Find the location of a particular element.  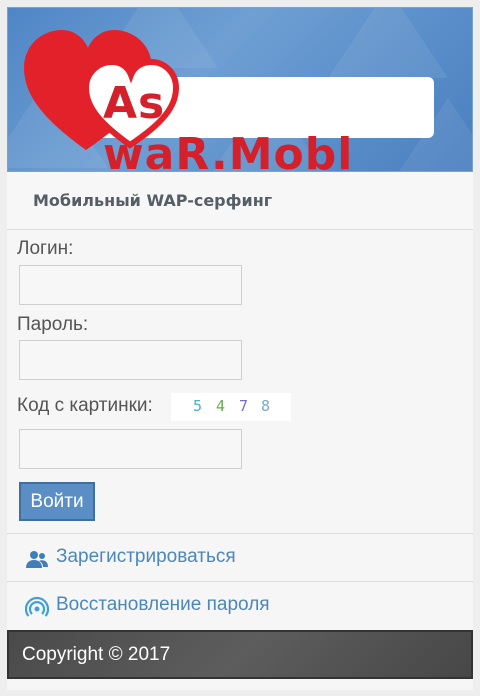

logo-text: AswaR.Mobl is located at coordinates (287, 125).